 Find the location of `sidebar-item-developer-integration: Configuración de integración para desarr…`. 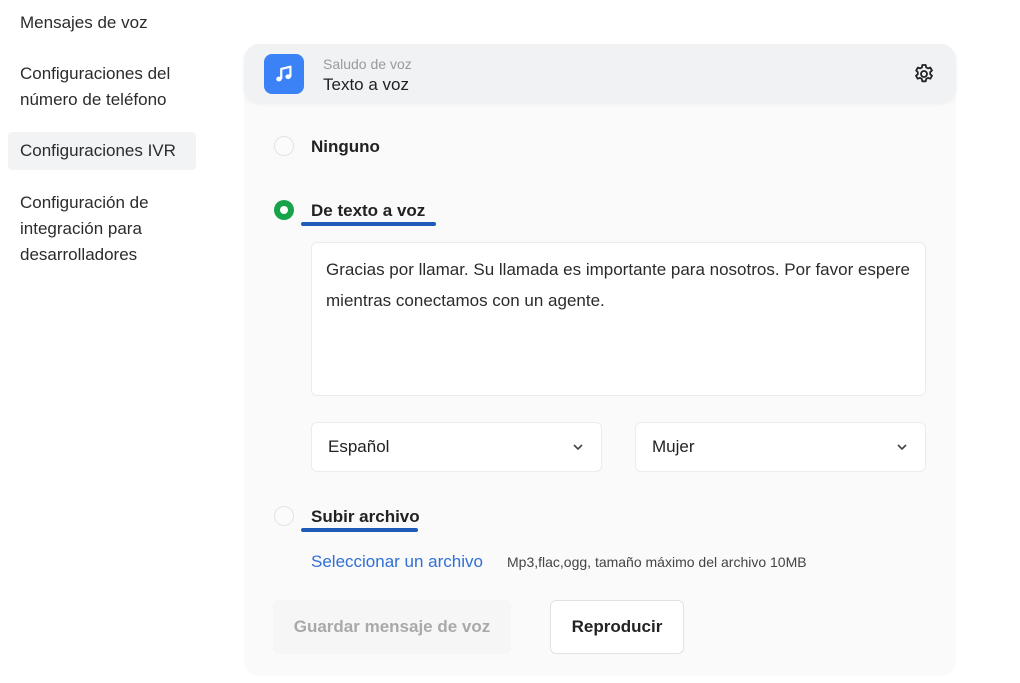

sidebar-item-developer-integration: Configuración de integración para desarr… is located at coordinates (102, 229).